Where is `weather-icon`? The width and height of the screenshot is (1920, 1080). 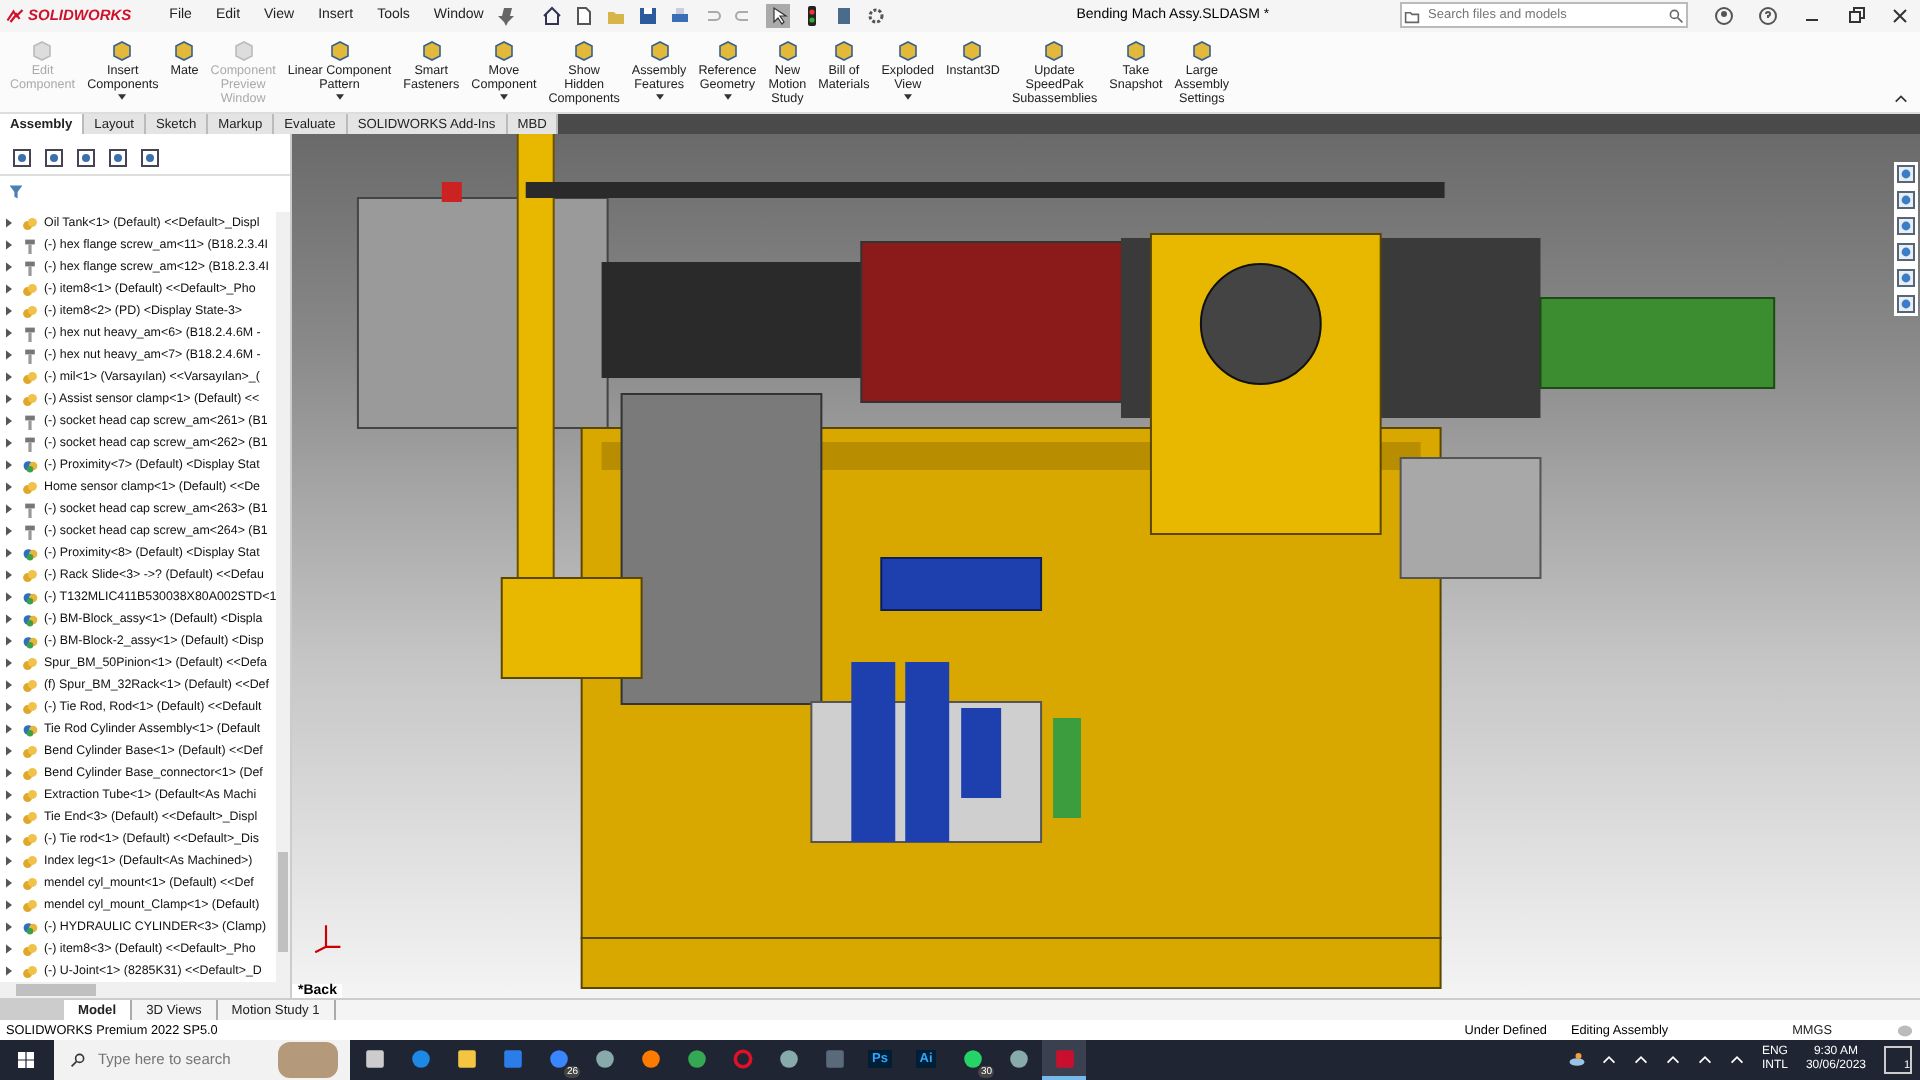
weather-icon is located at coordinates (1576, 1059).